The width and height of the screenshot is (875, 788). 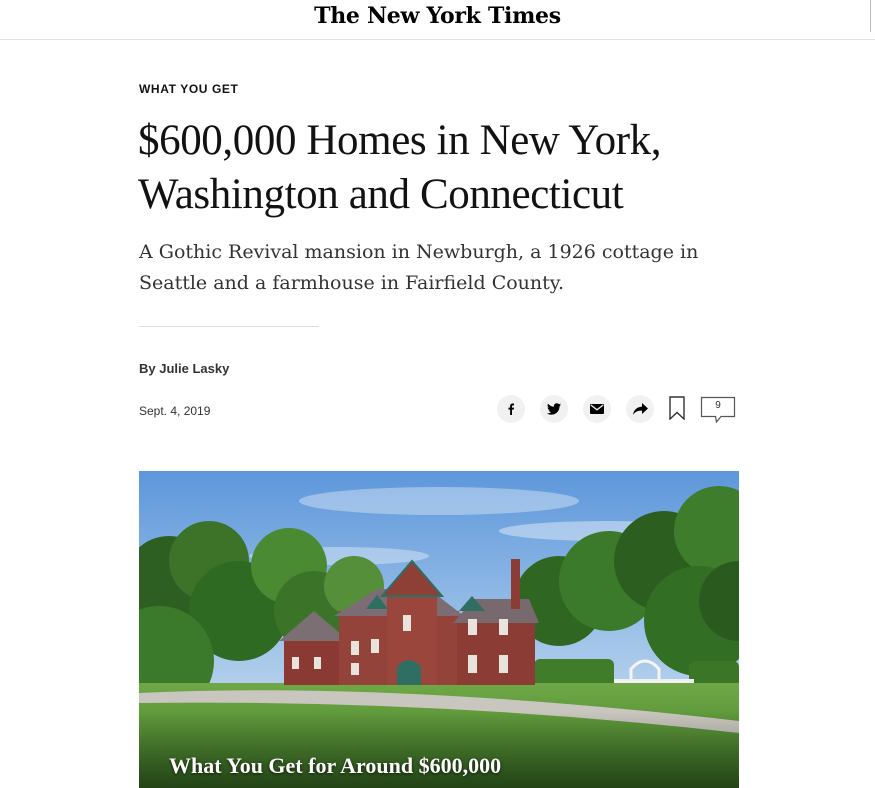 I want to click on facebook-icon, so click(x=511, y=409).